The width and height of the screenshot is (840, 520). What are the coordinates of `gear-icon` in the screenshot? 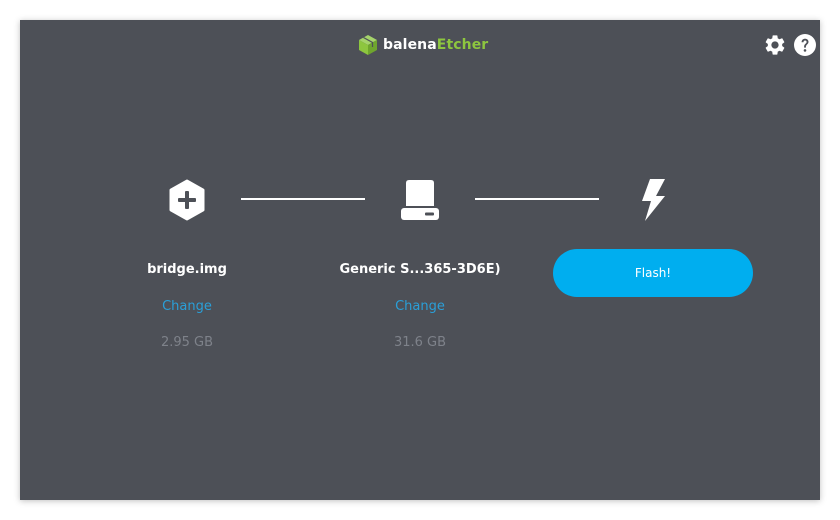 It's located at (775, 45).